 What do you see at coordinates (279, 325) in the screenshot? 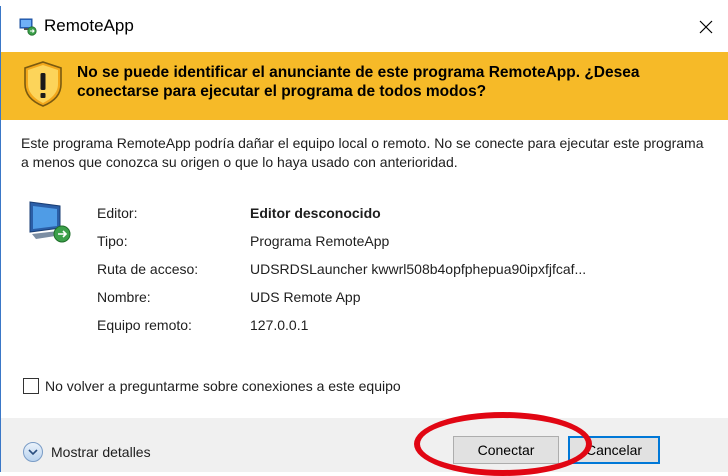
I see `detail-value: 127.0.0.1` at bounding box center [279, 325].